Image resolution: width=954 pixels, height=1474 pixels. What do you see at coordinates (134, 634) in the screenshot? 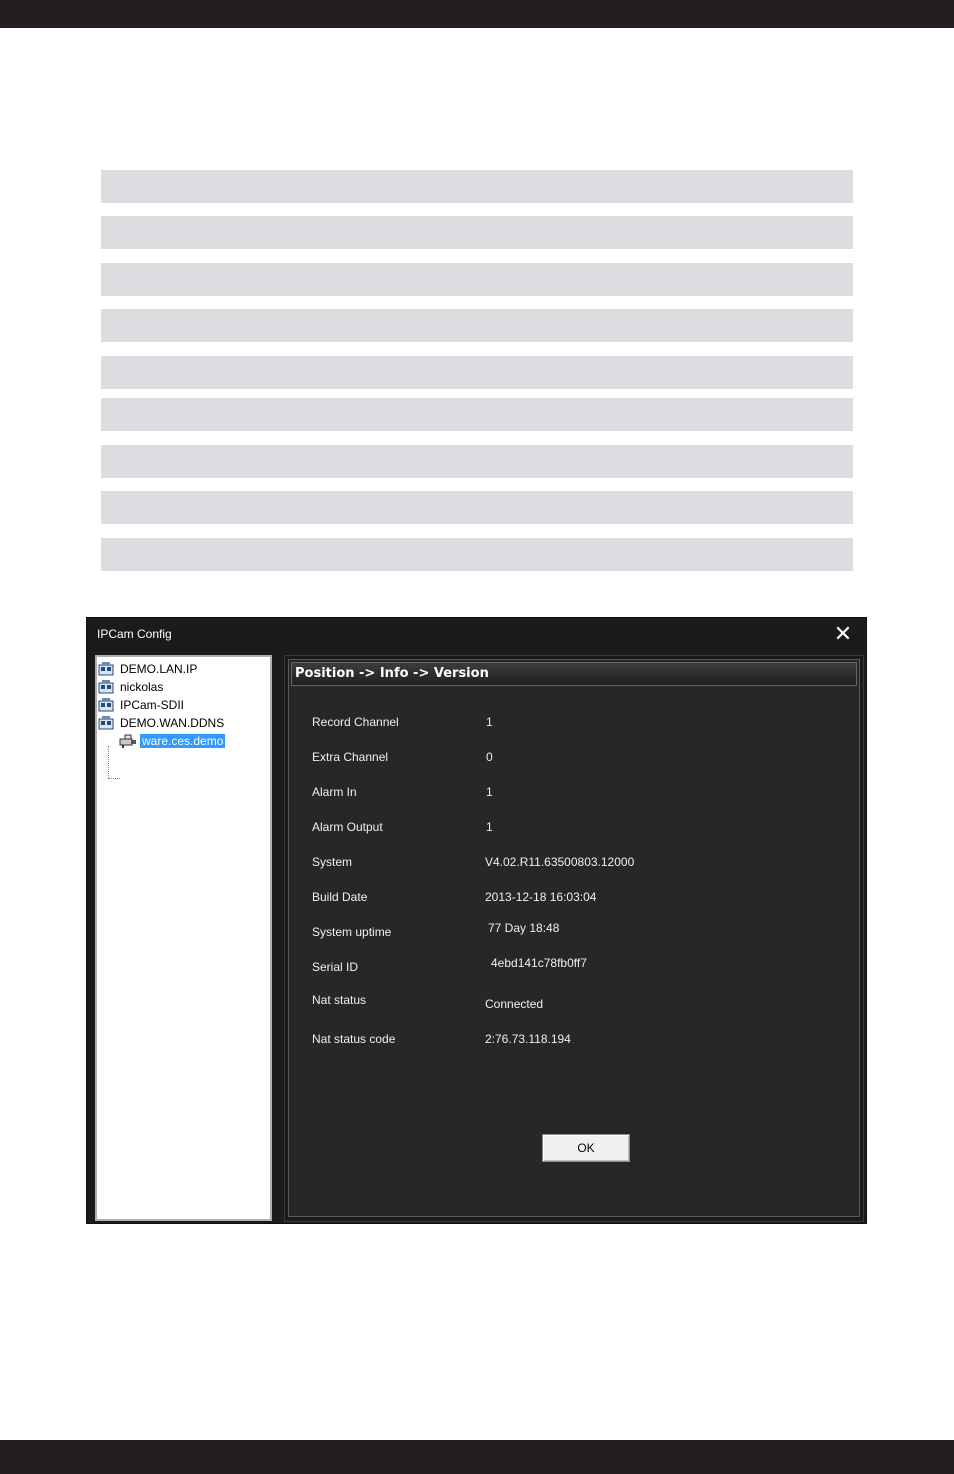
I see `dialog-title: IPCam Config` at bounding box center [134, 634].